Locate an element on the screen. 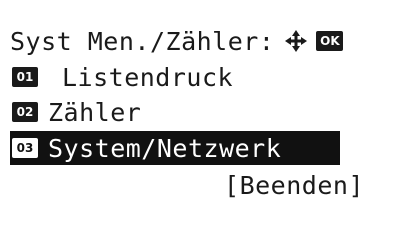 Image resolution: width=398 pixels, height=240 pixels. exit-button: [Beenden] is located at coordinates (294, 185).